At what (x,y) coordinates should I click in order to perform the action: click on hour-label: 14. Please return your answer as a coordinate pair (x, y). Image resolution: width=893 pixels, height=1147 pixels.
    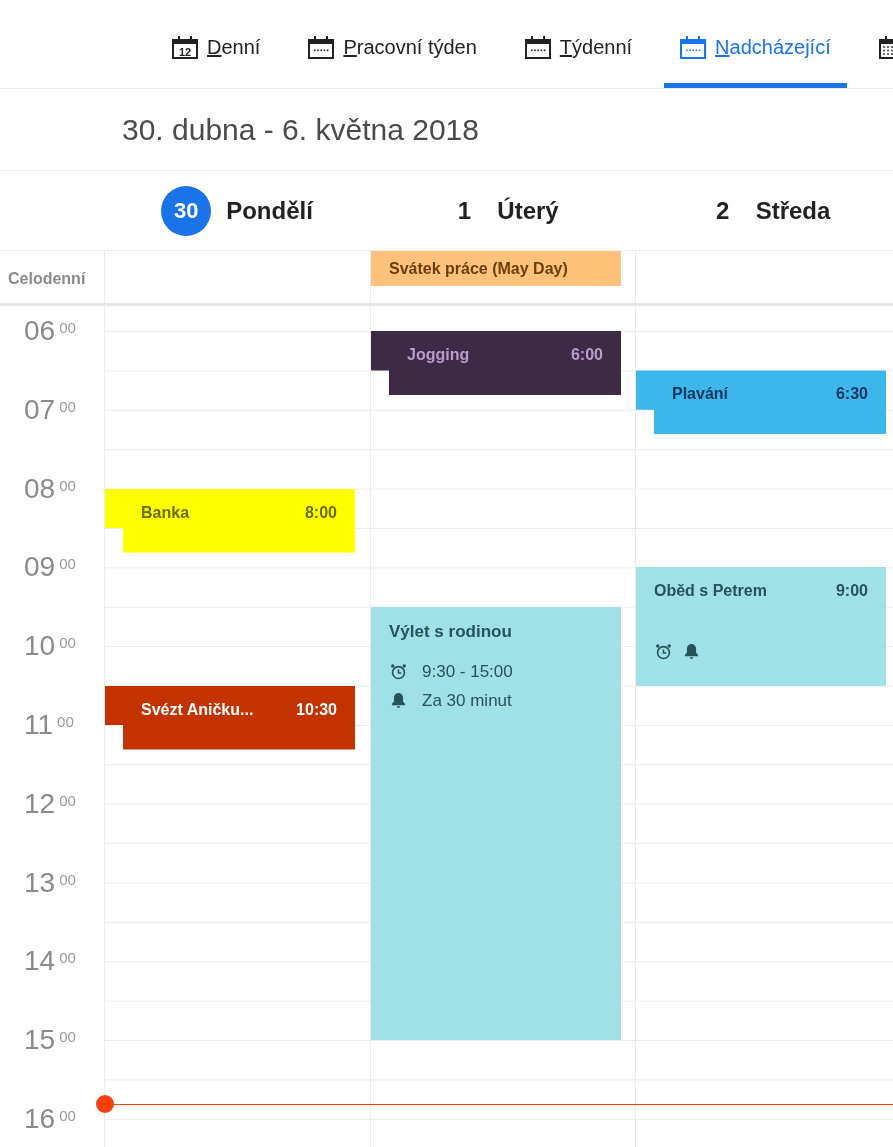
    Looking at the image, I should click on (40, 961).